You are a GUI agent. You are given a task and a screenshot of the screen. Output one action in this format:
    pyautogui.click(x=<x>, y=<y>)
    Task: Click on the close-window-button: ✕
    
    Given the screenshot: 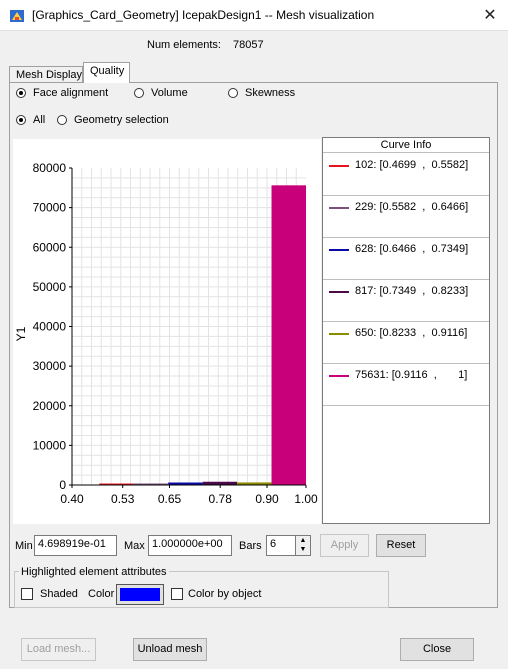 What is the action you would take?
    pyautogui.click(x=490, y=15)
    